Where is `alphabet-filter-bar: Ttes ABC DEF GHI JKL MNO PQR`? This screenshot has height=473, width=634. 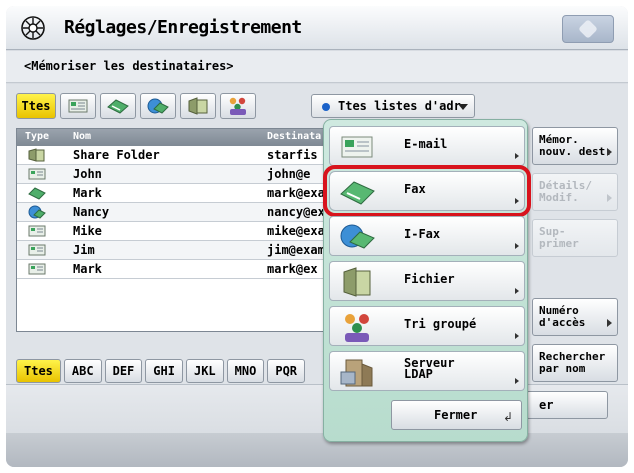
alphabet-filter-bar: Ttes ABC DEF GHI JKL MNO PQR is located at coordinates (161, 371).